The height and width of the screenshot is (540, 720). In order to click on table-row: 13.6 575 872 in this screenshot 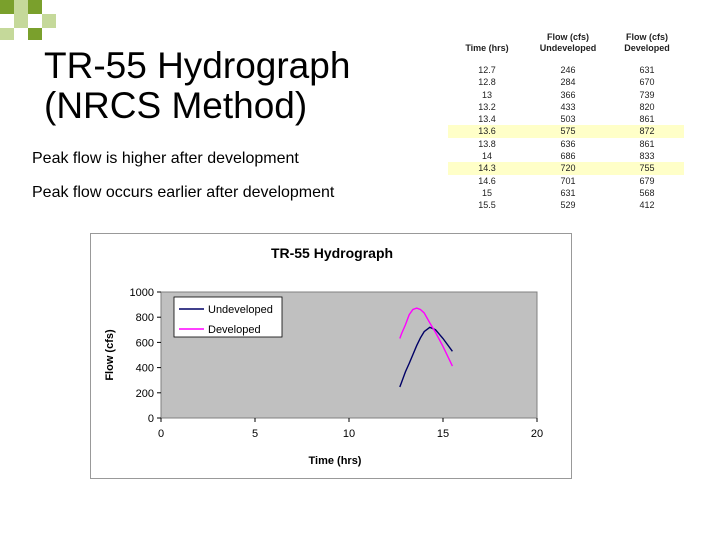, I will do `click(566, 131)`.